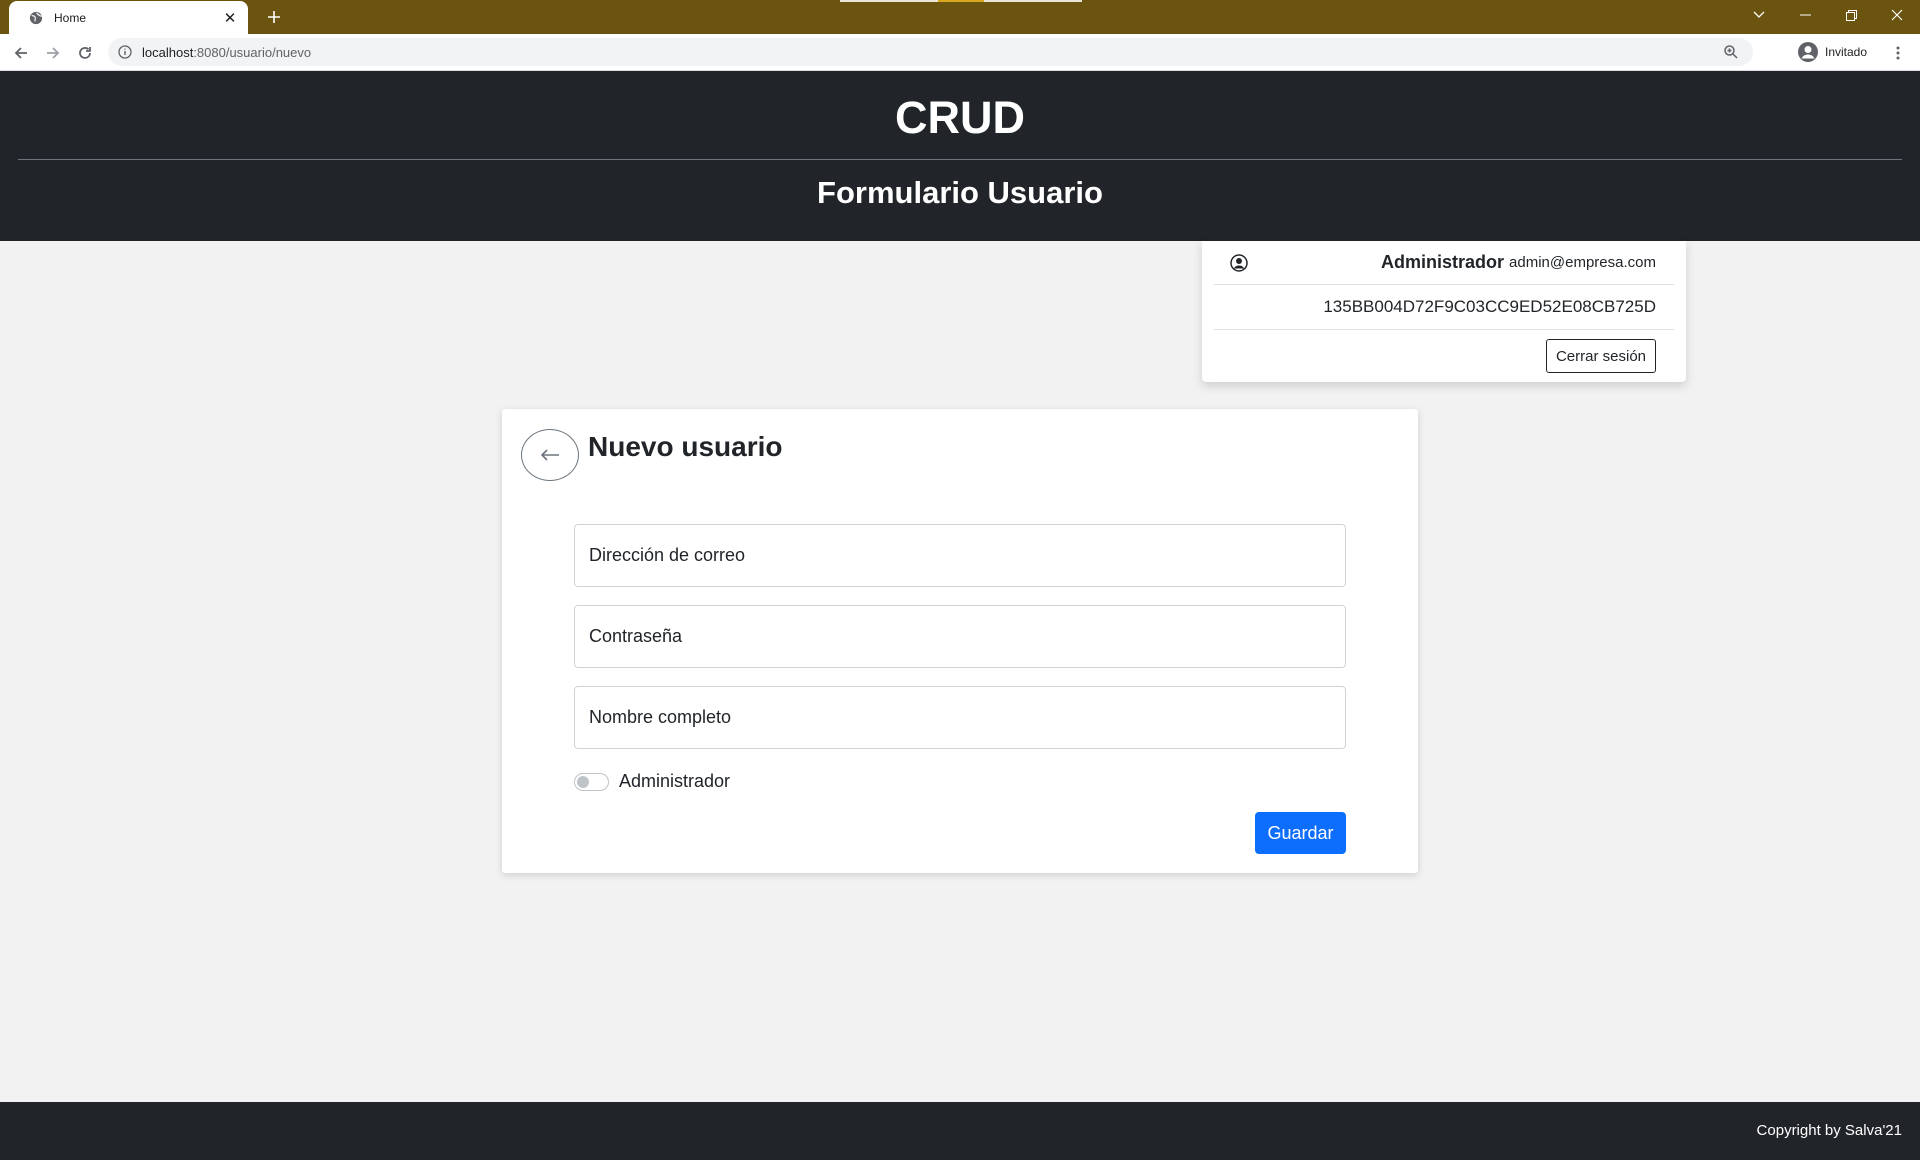 This screenshot has height=1160, width=1920. I want to click on admin-toggle, so click(591, 781).